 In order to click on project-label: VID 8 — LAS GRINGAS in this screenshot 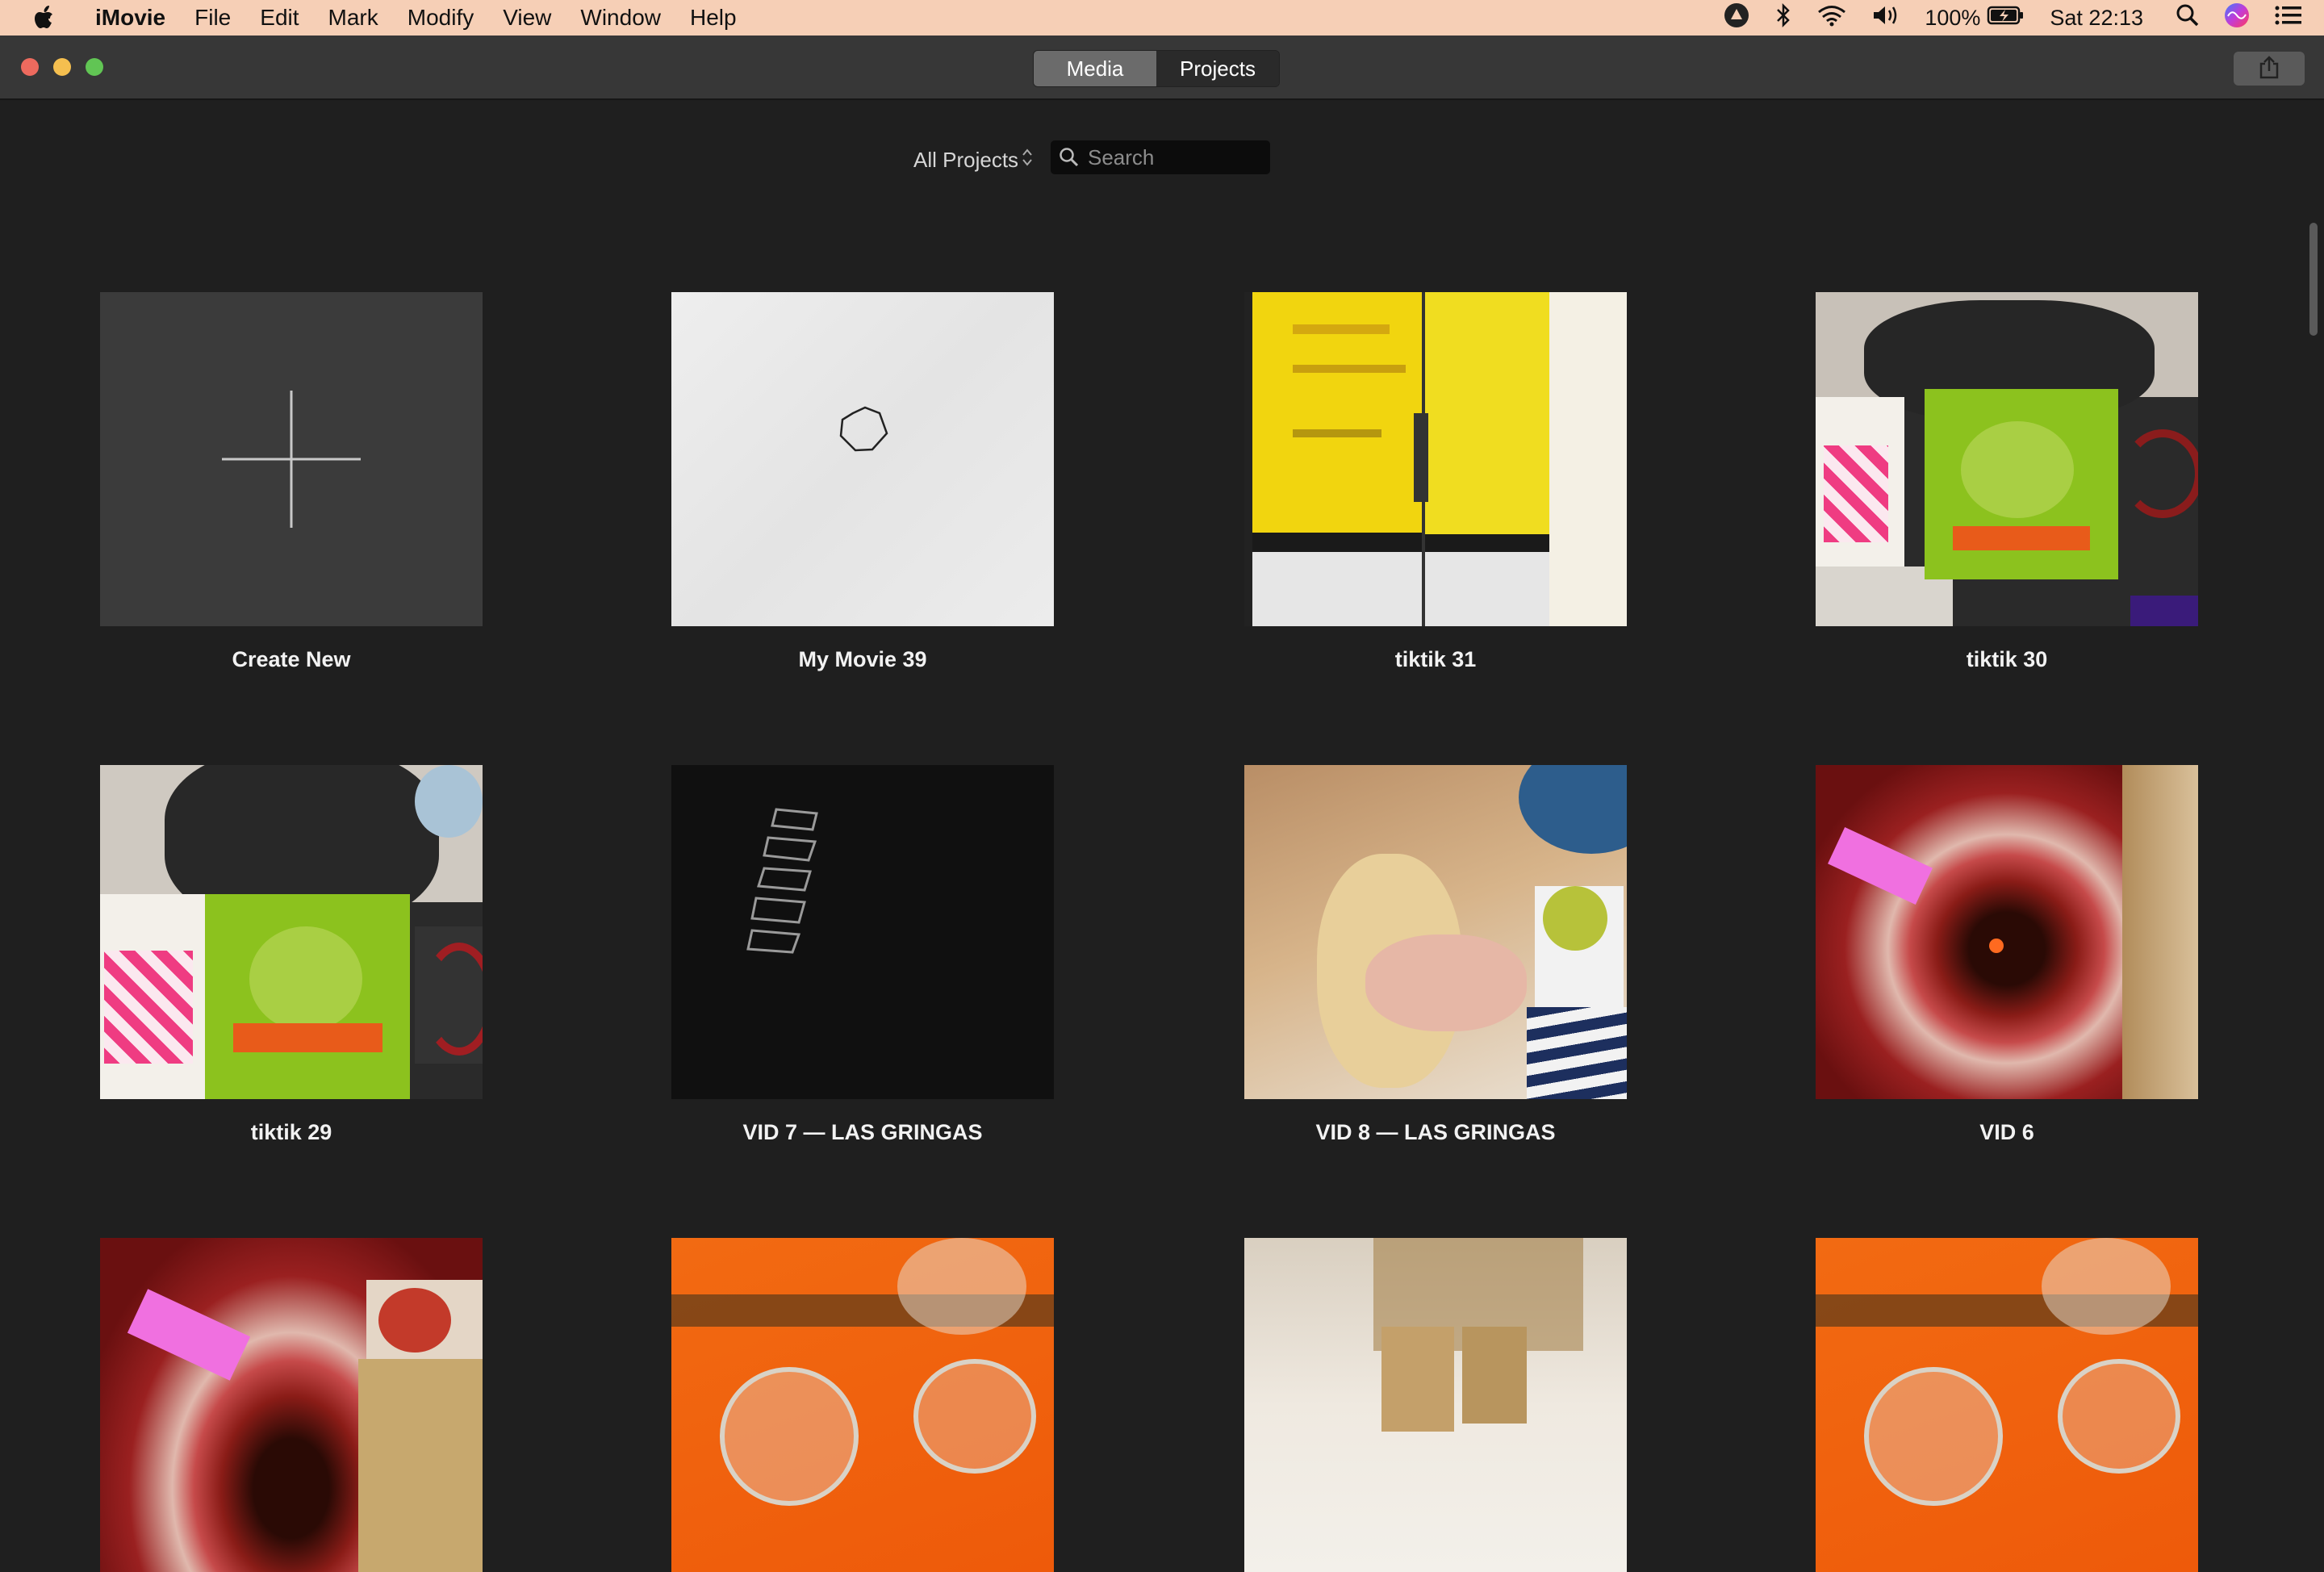, I will do `click(1435, 1132)`.